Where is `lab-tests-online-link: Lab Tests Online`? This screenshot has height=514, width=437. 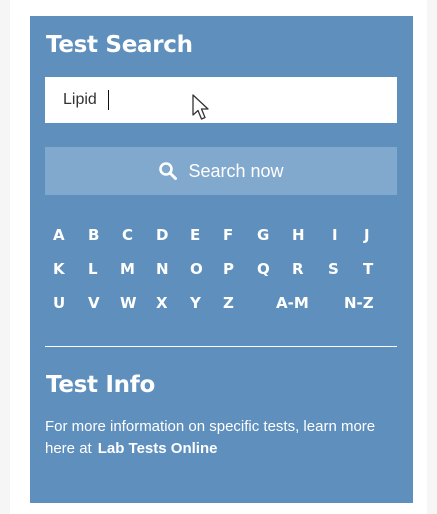 lab-tests-online-link: Lab Tests Online is located at coordinates (158, 448).